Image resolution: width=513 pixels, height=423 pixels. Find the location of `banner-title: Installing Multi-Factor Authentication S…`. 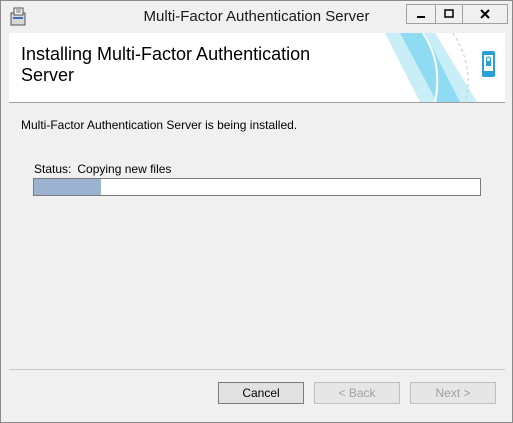

banner-title: Installing Multi-Factor Authentication S… is located at coordinates (166, 64).